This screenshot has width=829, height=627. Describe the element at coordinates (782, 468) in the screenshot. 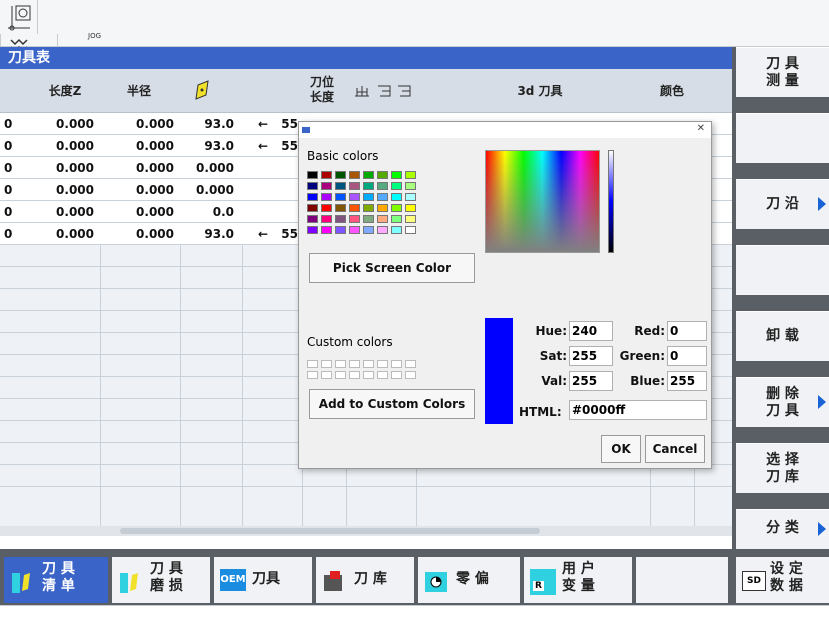

I see `softkey-select-magazine: 选 择刀 库` at that location.